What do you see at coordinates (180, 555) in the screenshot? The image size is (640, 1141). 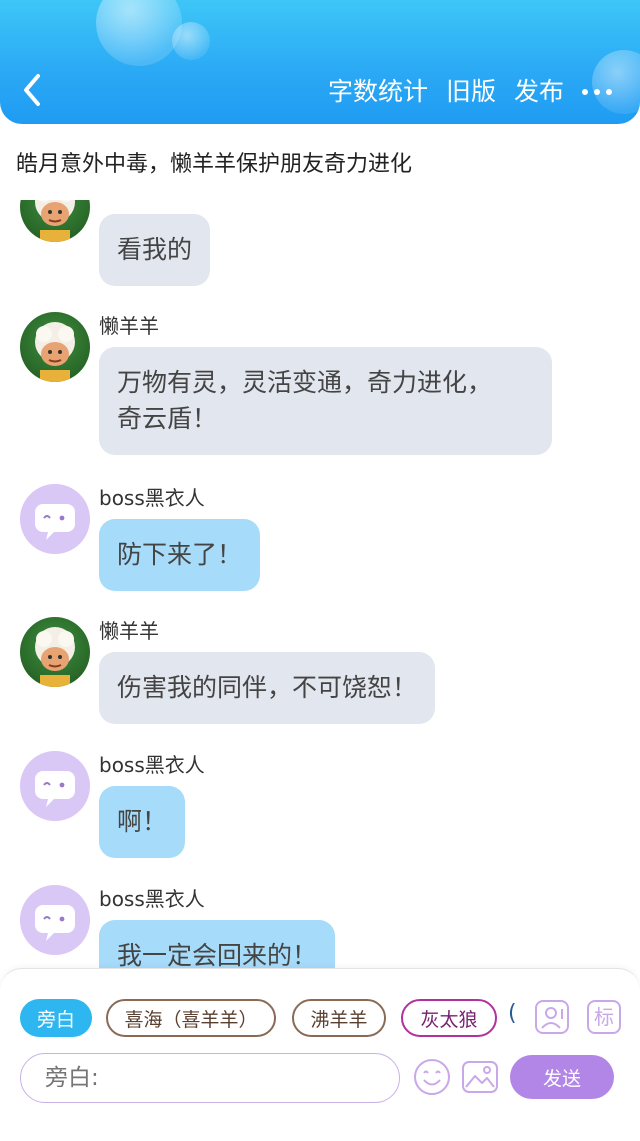 I see `message-bubble: 防下来了！` at bounding box center [180, 555].